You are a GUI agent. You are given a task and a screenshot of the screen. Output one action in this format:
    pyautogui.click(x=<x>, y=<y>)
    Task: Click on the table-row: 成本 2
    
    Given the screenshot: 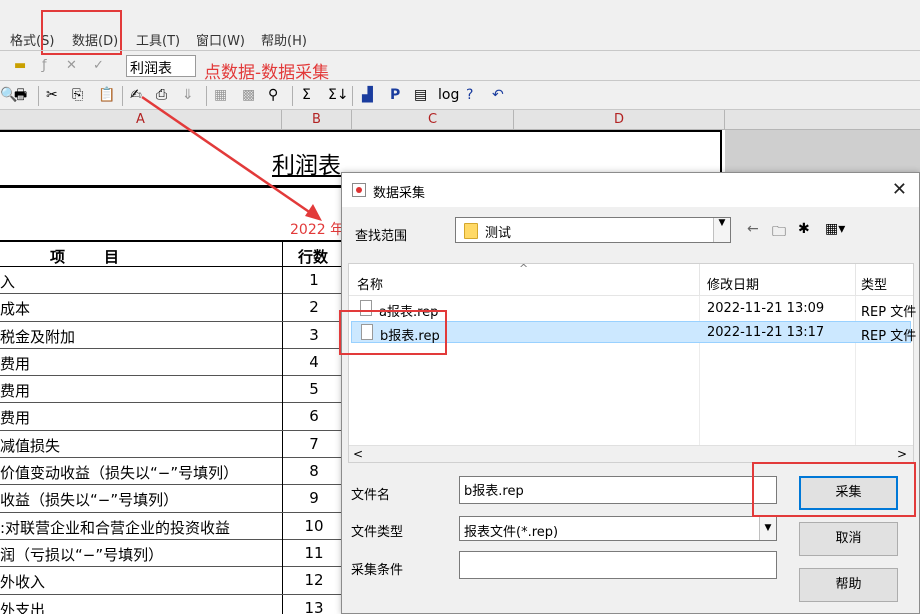 What is the action you would take?
    pyautogui.click(x=172, y=308)
    